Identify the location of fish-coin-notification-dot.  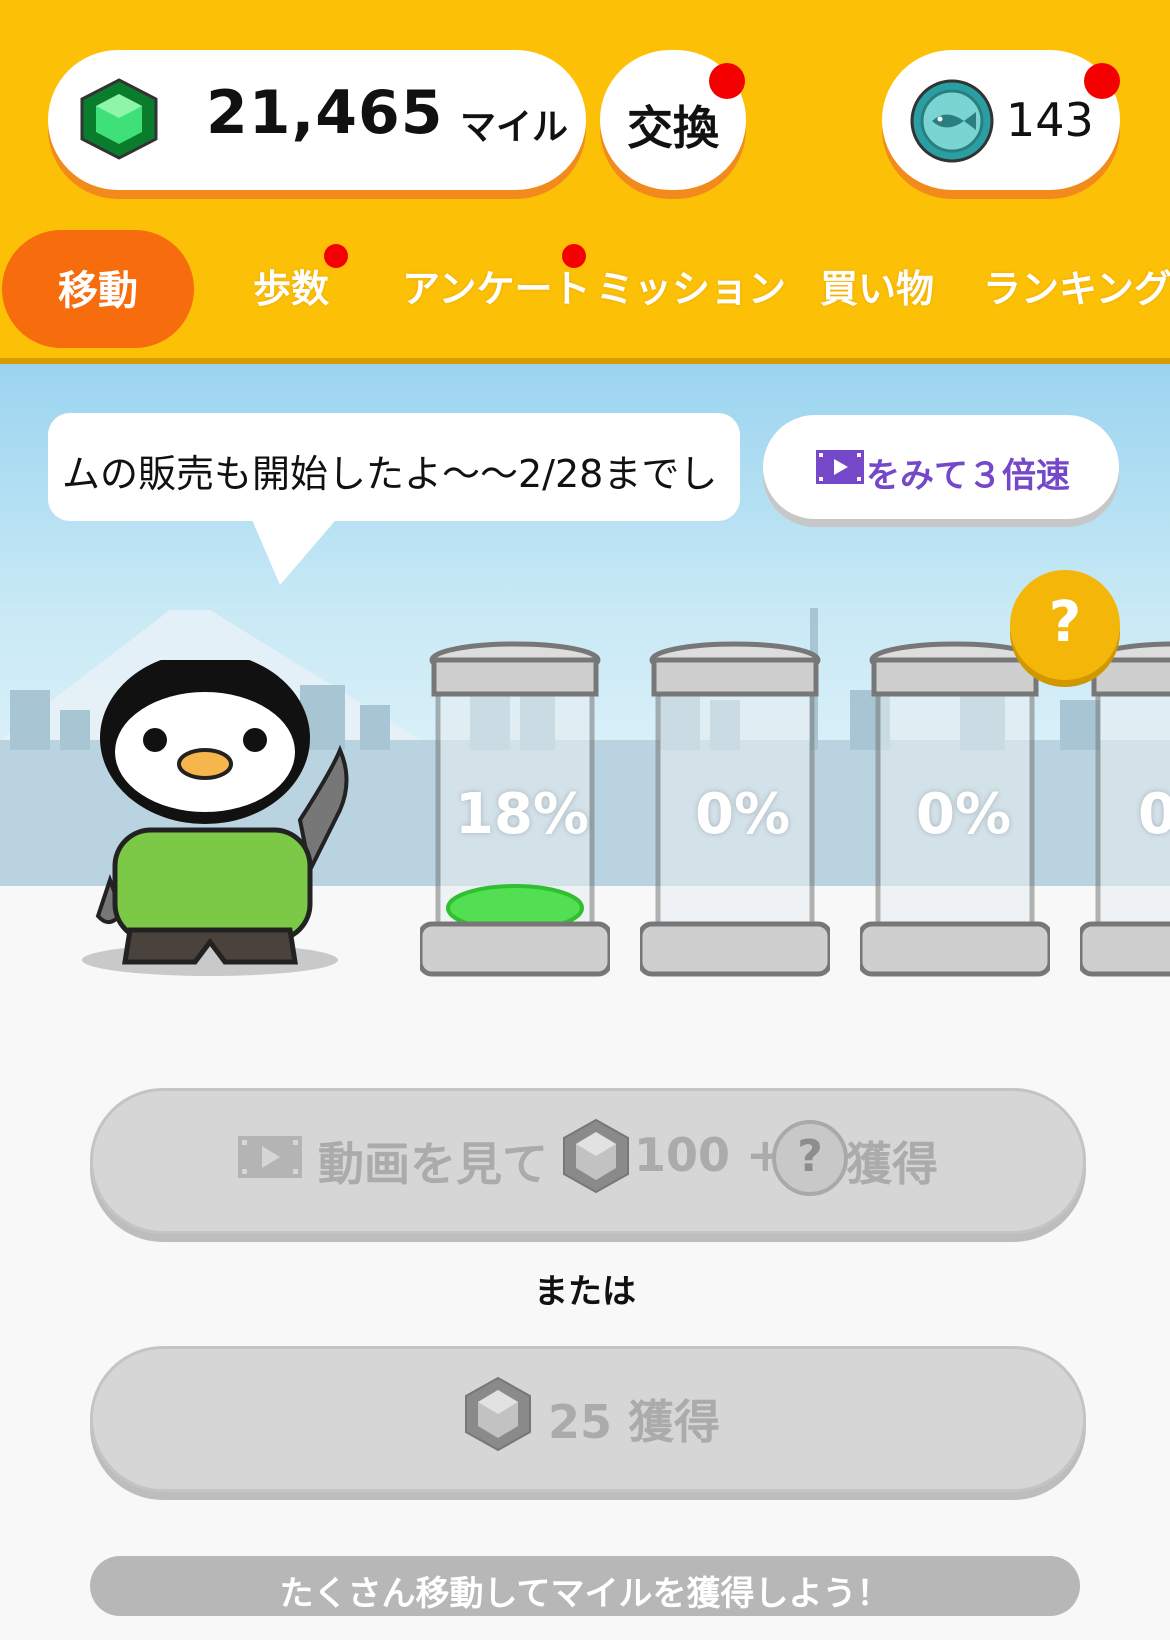
(1102, 81).